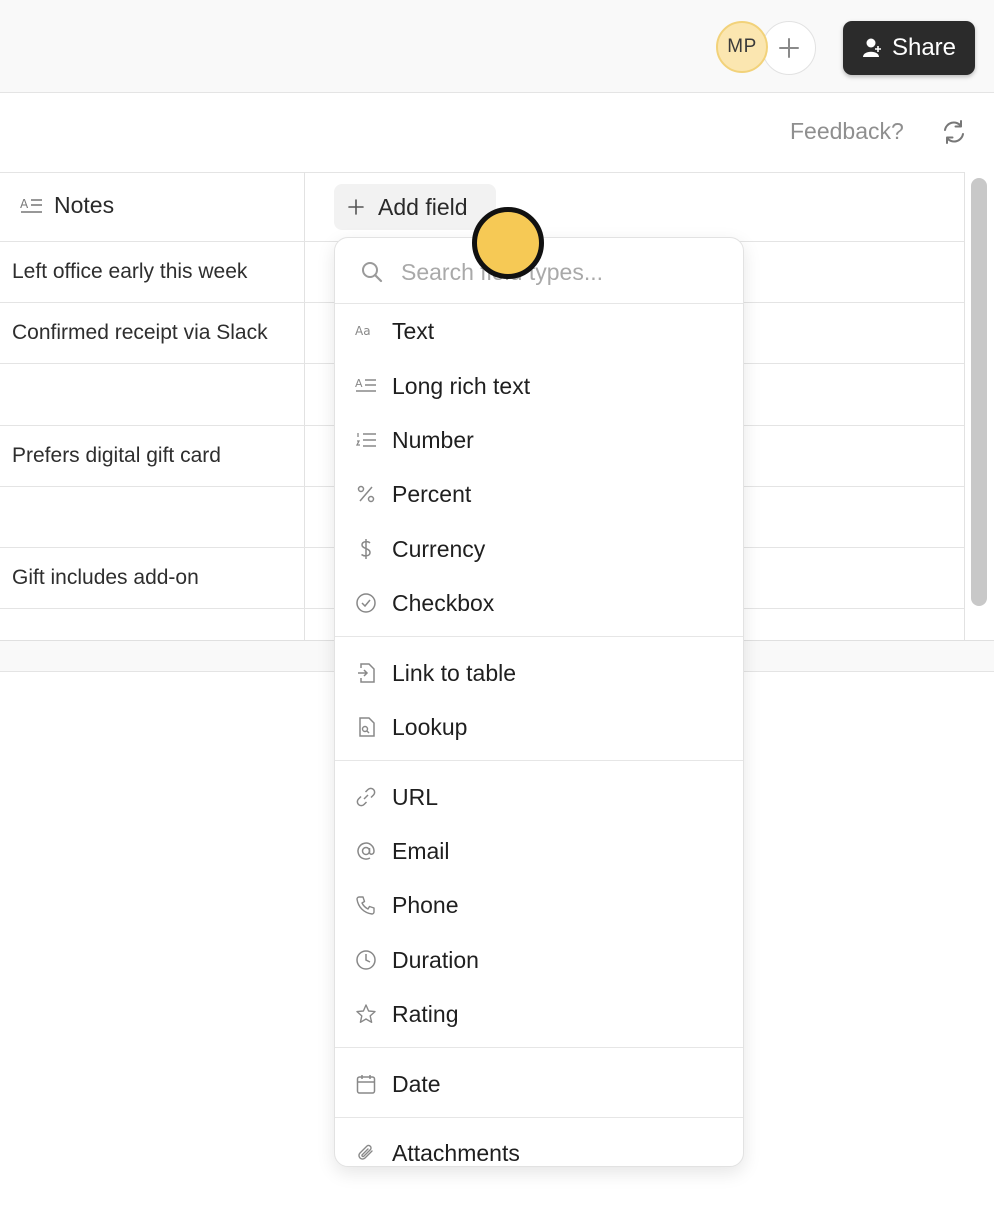 This screenshot has width=994, height=1221. Describe the element at coordinates (539, 549) in the screenshot. I see `field-type-currency: Currency` at that location.